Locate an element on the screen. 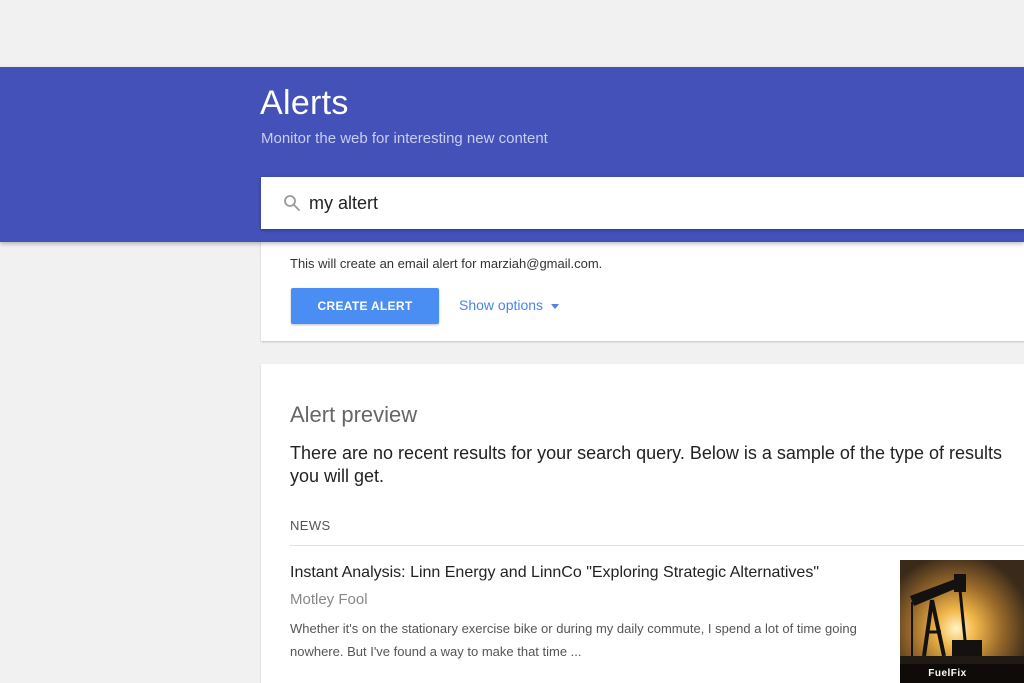 The height and width of the screenshot is (683, 1024). news-section-label: NEWS is located at coordinates (310, 525).